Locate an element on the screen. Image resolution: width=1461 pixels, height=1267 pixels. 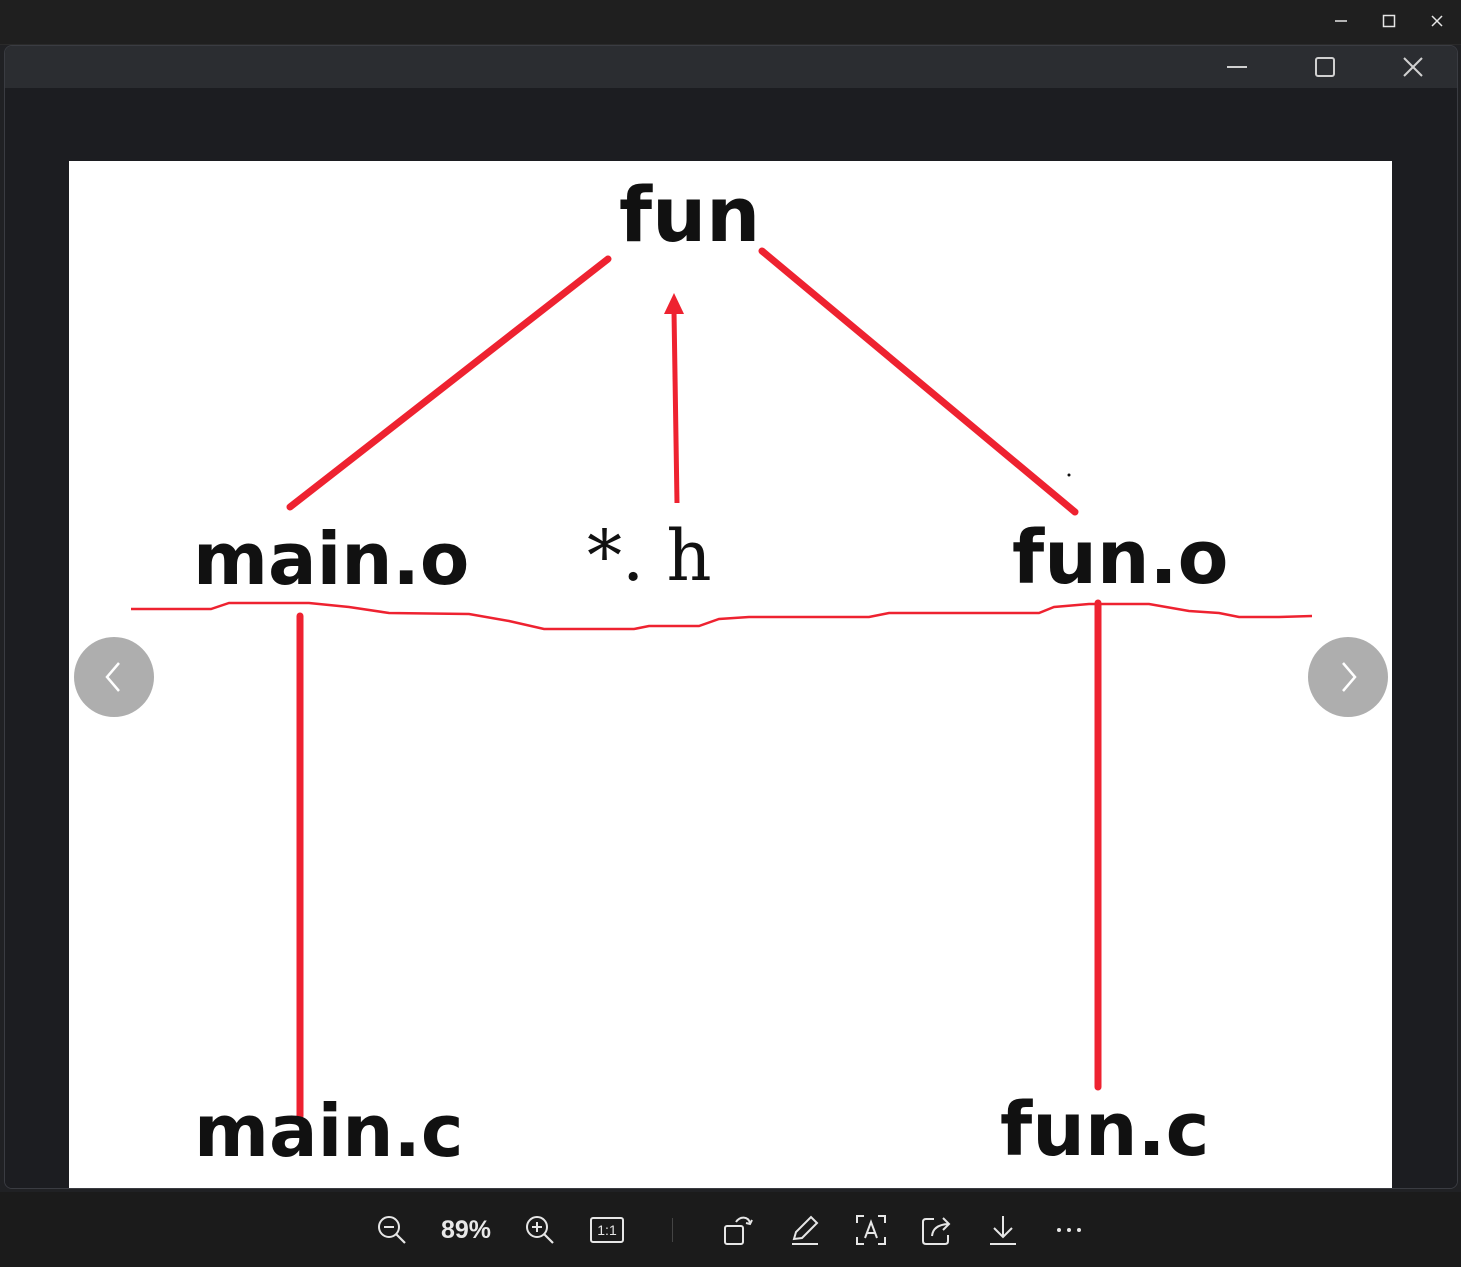
viewer-minimize-button is located at coordinates (1237, 67).